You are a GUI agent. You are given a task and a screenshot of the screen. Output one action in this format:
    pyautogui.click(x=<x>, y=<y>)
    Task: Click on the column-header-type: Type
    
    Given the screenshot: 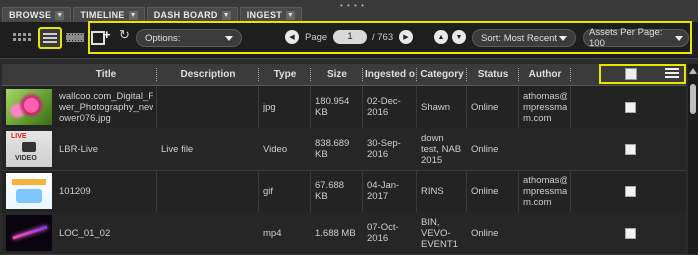 What is the action you would take?
    pyautogui.click(x=285, y=74)
    